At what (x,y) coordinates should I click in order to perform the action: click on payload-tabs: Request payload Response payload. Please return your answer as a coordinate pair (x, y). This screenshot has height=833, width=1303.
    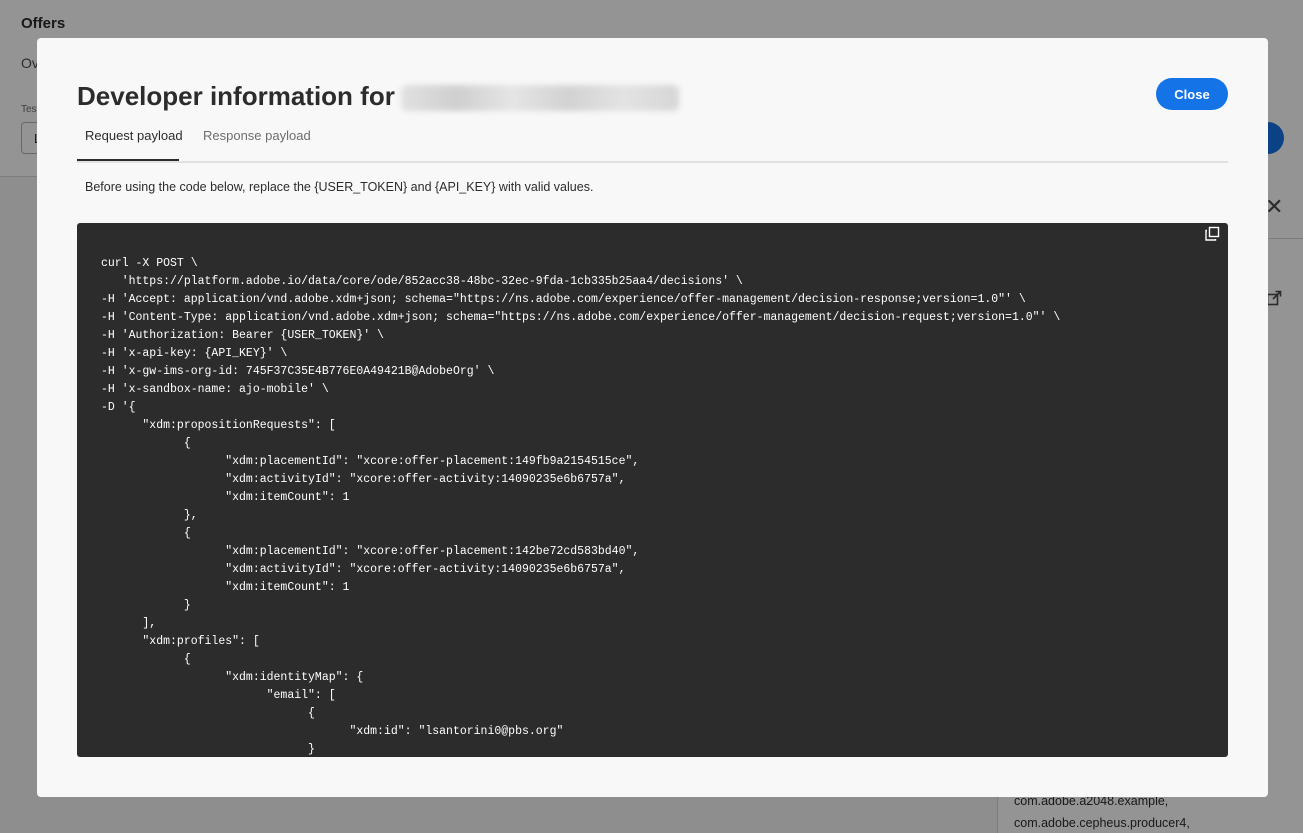
    Looking at the image, I should click on (652, 141).